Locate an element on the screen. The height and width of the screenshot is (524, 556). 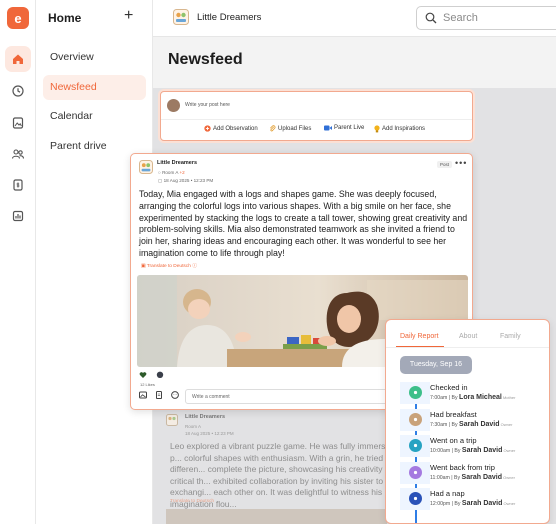
nav-title: Home is located at coordinates (65, 18).